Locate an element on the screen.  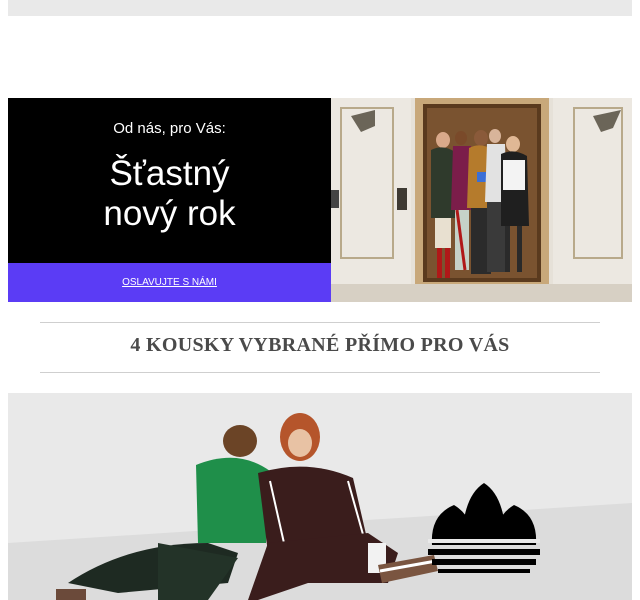
banner-subtitle: Od nás, pro Vás: is located at coordinates (169, 128).